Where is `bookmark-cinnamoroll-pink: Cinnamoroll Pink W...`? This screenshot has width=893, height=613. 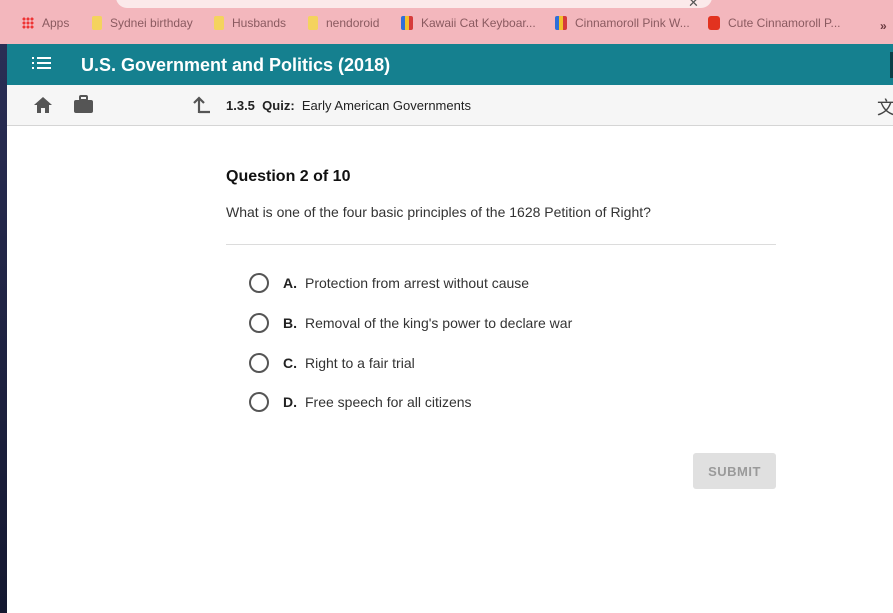 bookmark-cinnamoroll-pink: Cinnamoroll Pink W... is located at coordinates (622, 23).